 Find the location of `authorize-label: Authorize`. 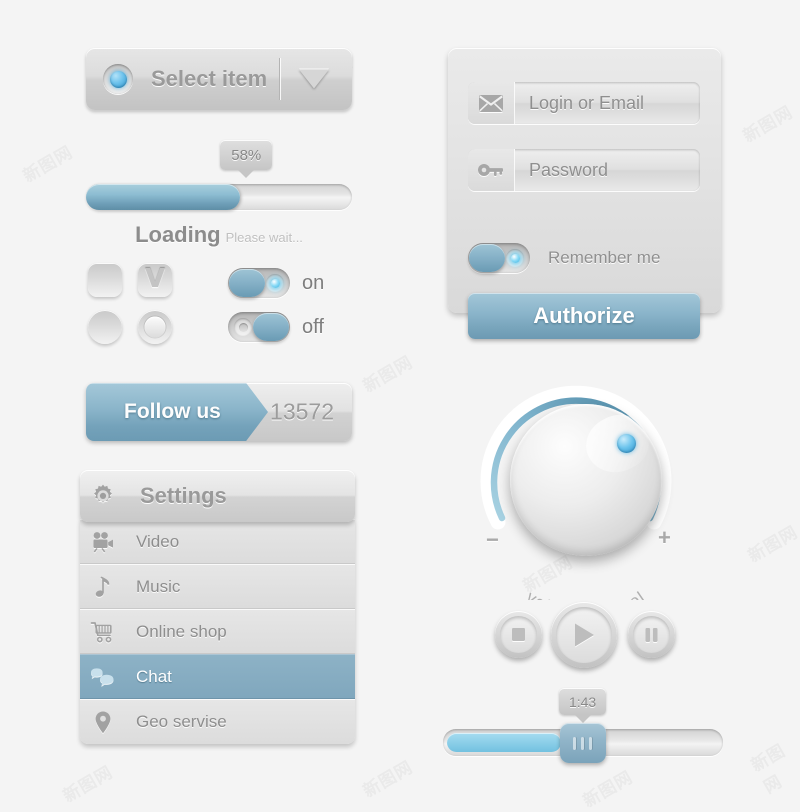

authorize-label: Authorize is located at coordinates (584, 315).